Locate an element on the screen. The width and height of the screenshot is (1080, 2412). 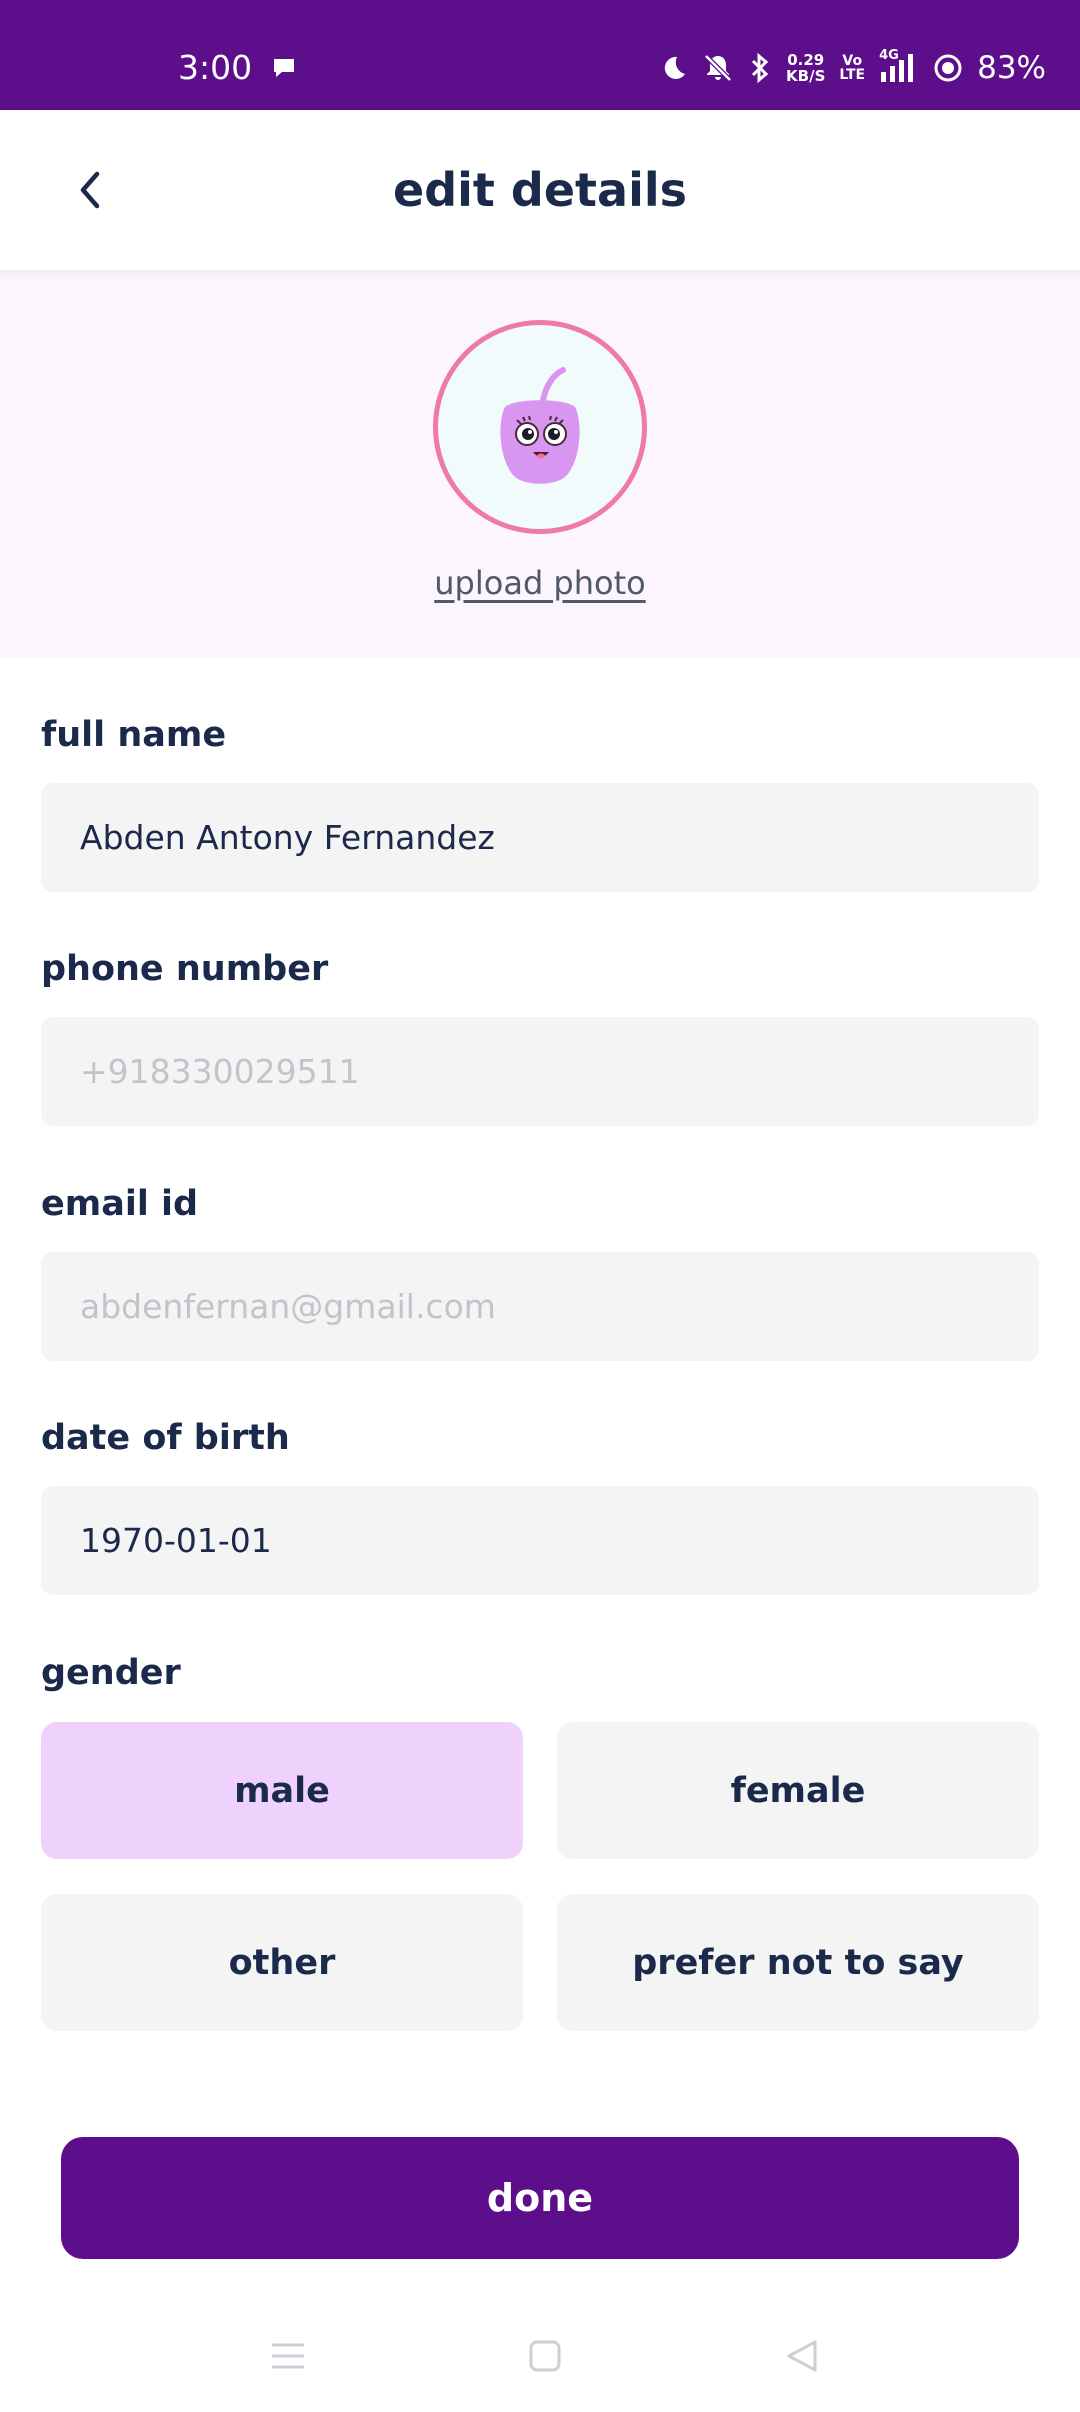
bell-muted-icon is located at coordinates (718, 68).